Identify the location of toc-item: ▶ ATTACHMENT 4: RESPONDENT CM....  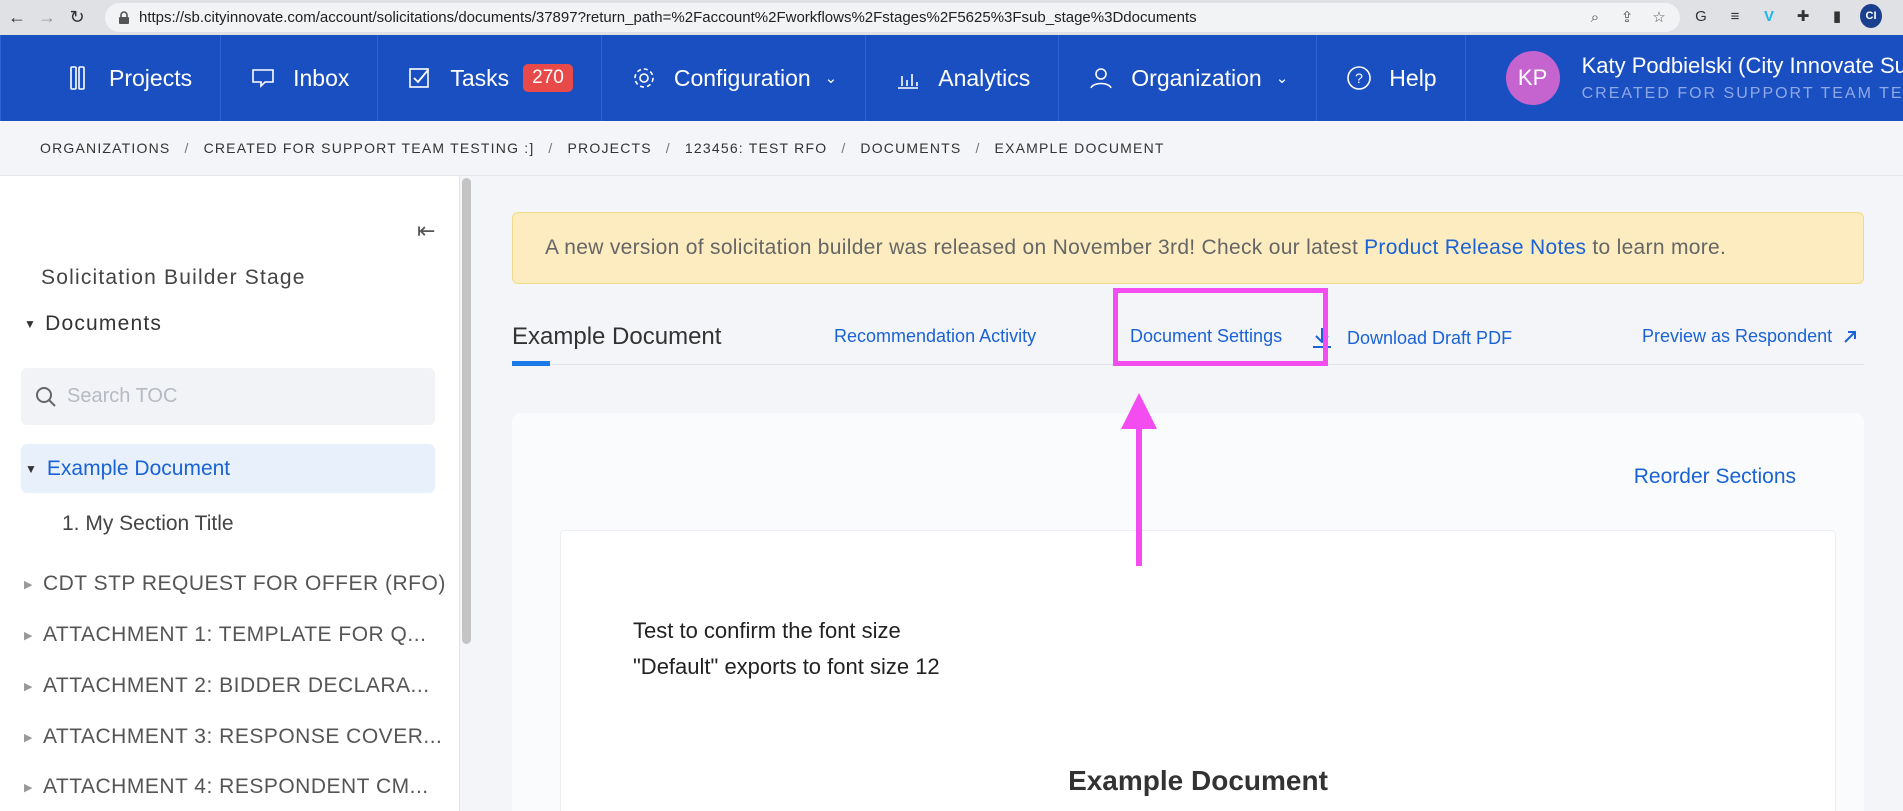
(226, 787).